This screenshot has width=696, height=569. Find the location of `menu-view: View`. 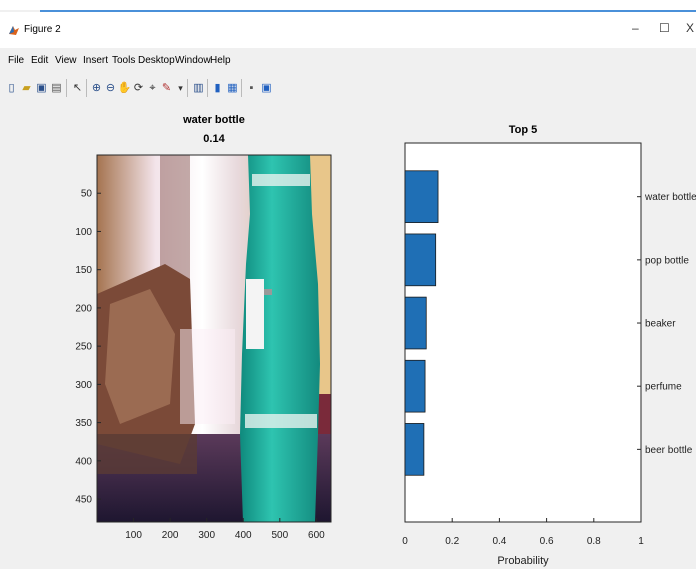

menu-view: View is located at coordinates (66, 60).